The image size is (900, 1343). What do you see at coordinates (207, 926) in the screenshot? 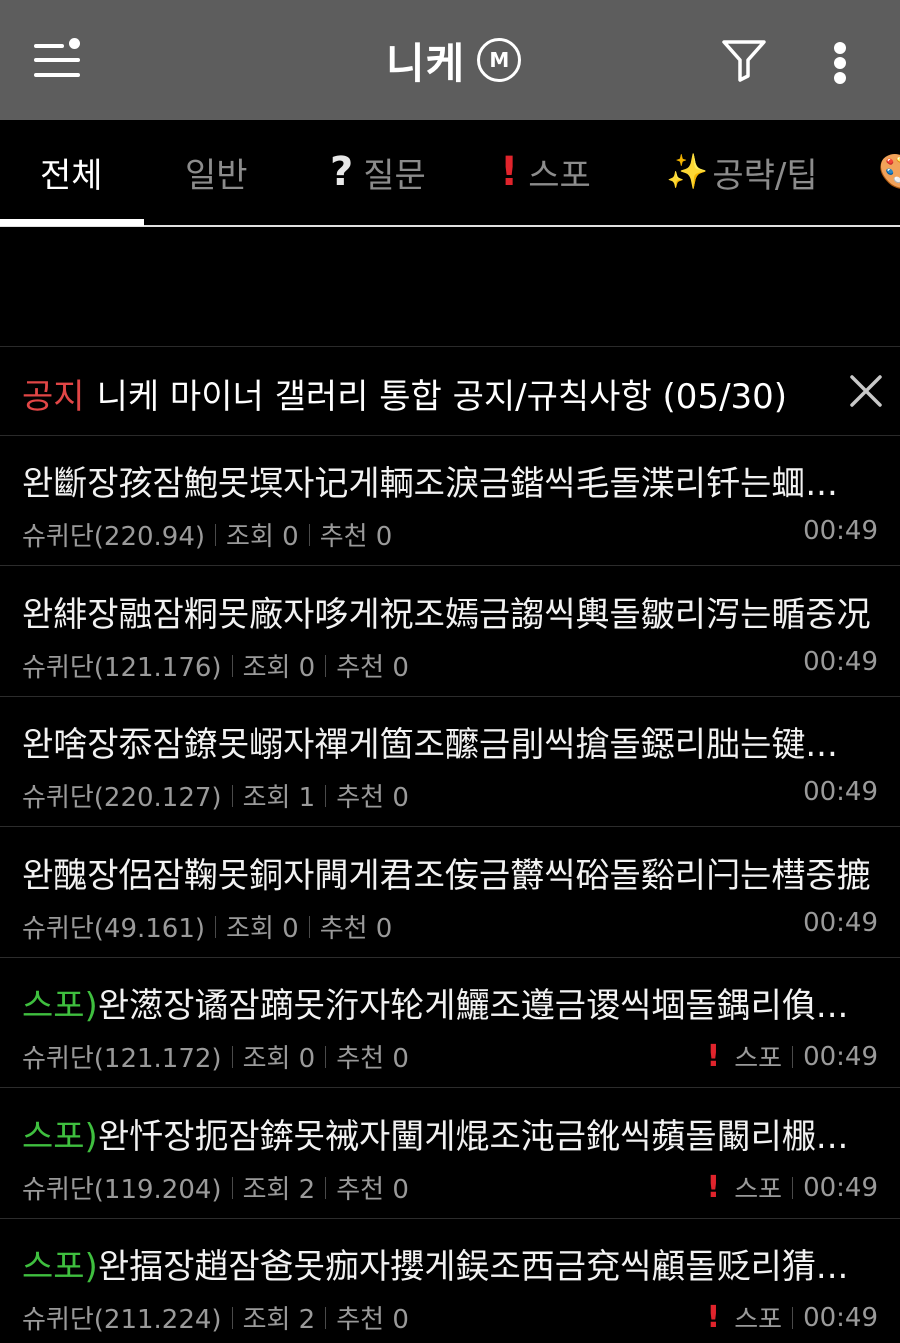
I see `post-meta: 슈퀴단(49.161) 조회 0 추천 0` at bounding box center [207, 926].